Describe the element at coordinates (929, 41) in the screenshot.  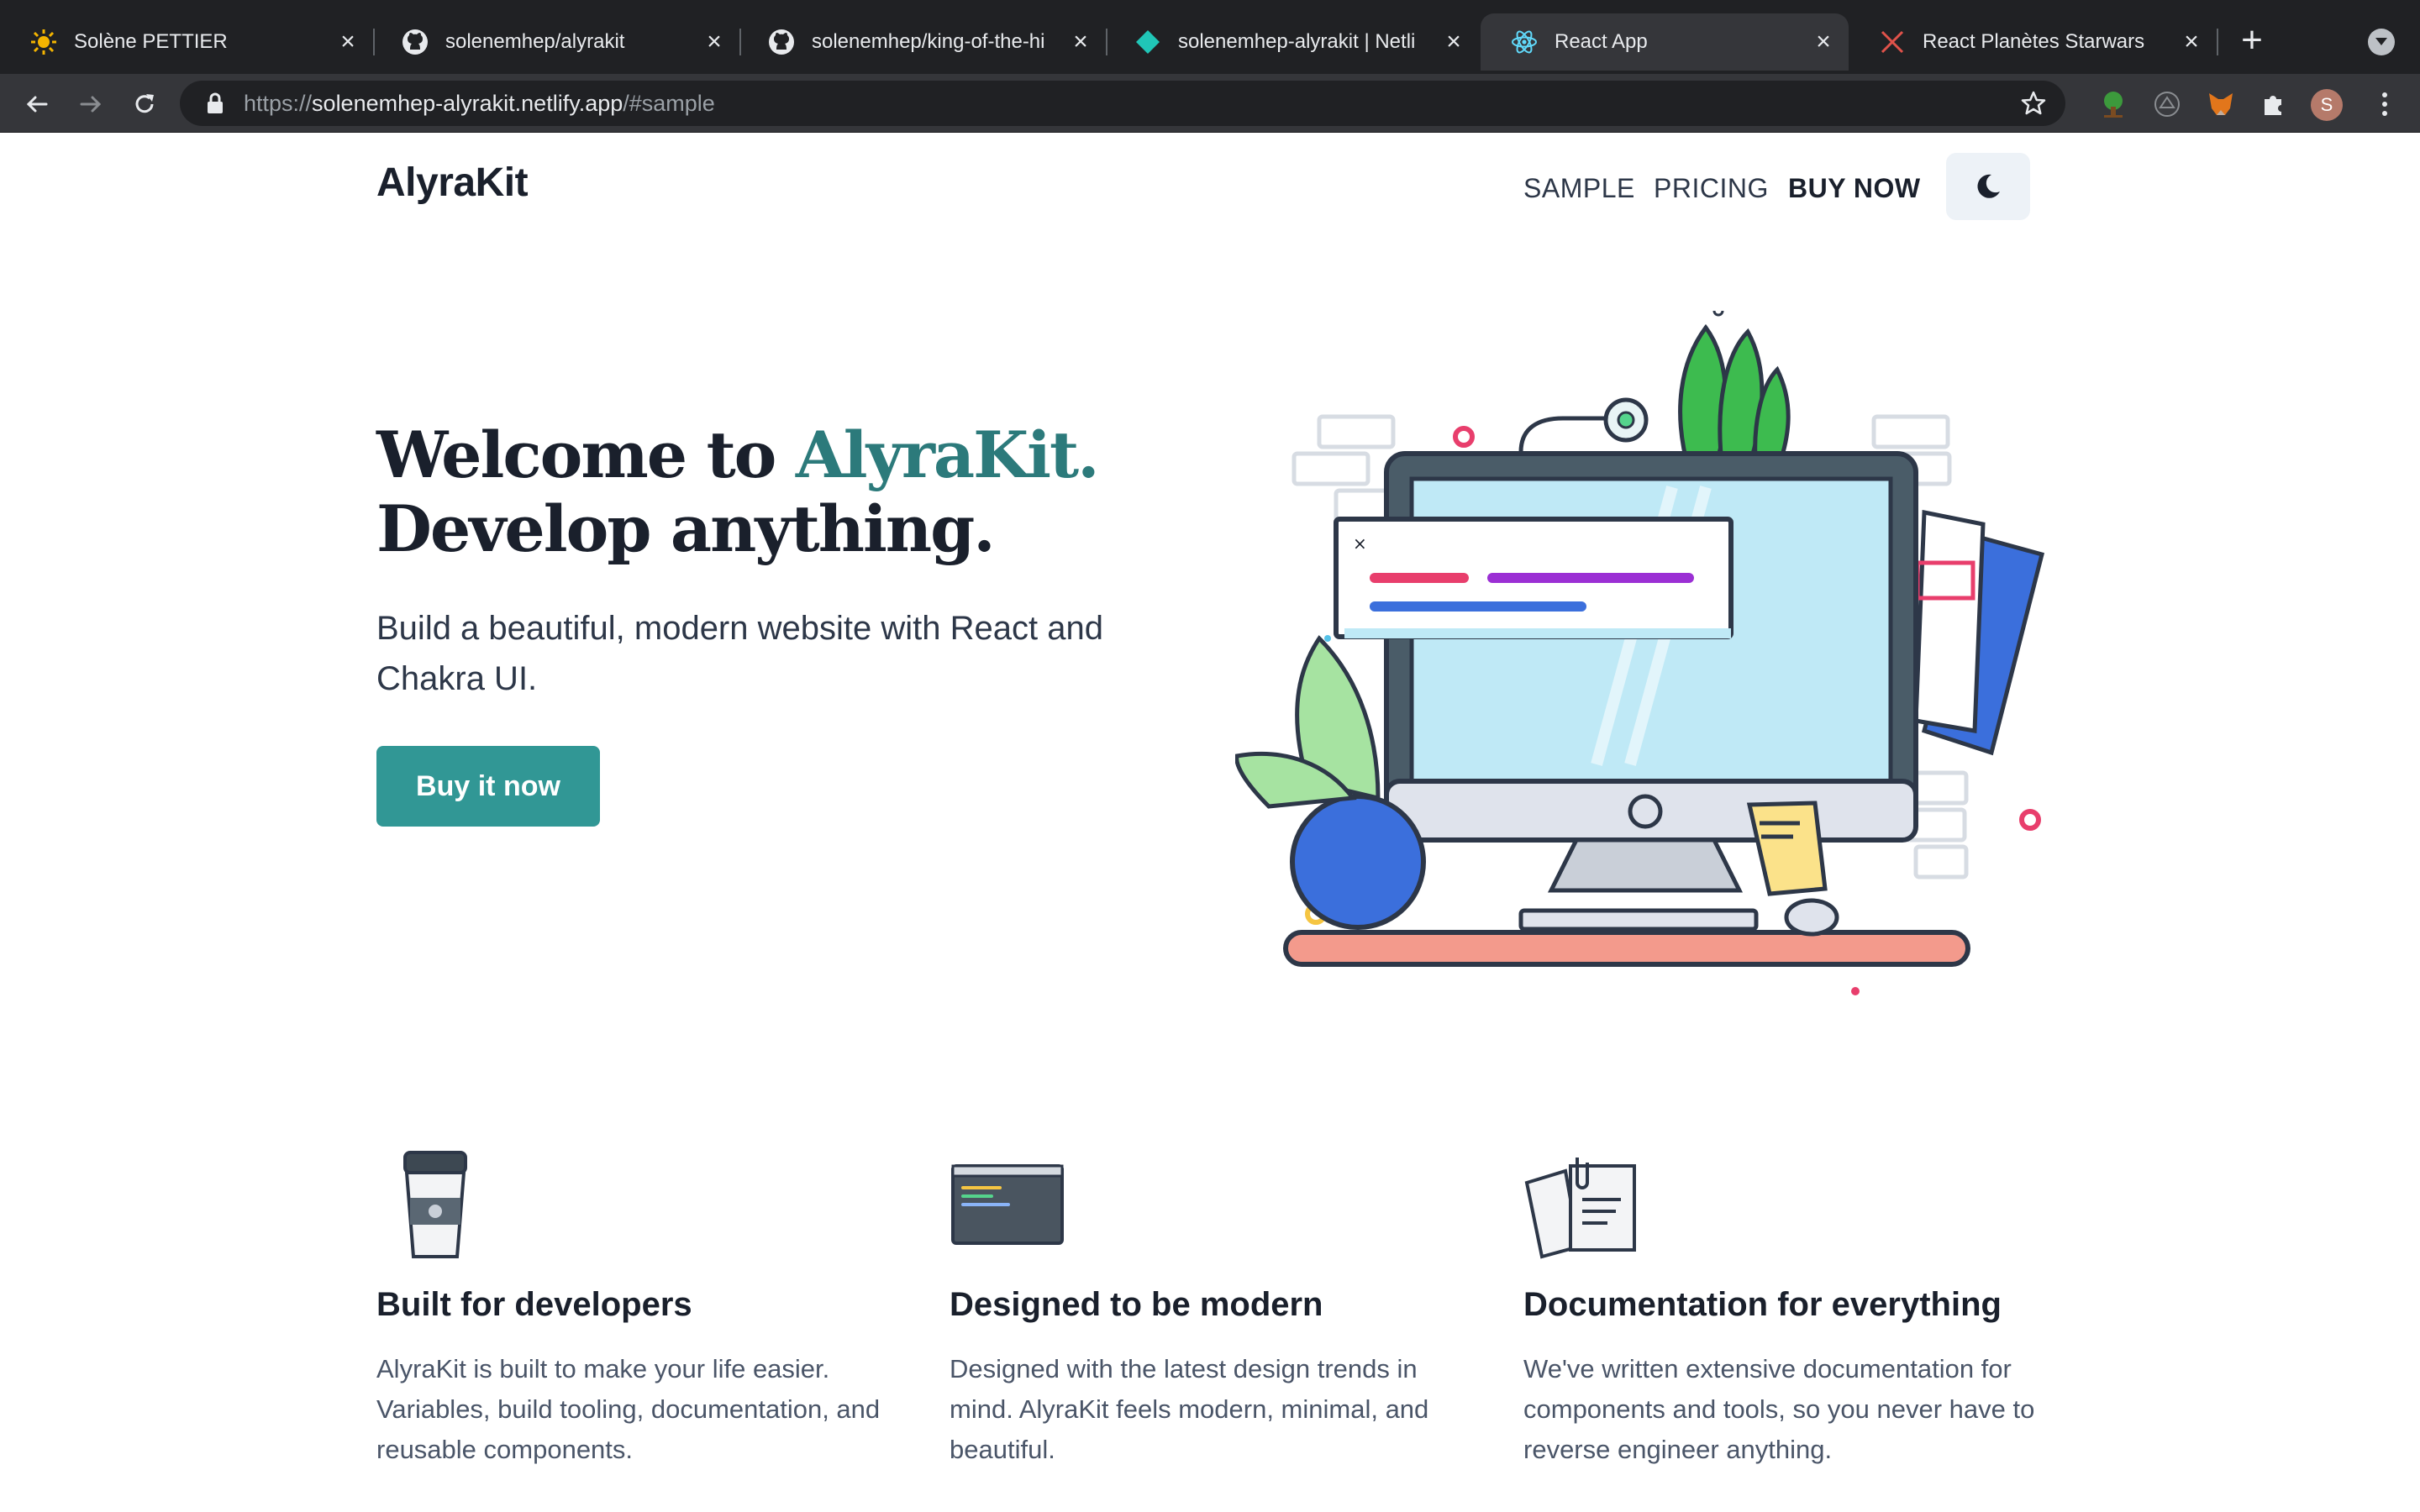
I see `tab-title: solenemhep/king-of-the-hi` at that location.